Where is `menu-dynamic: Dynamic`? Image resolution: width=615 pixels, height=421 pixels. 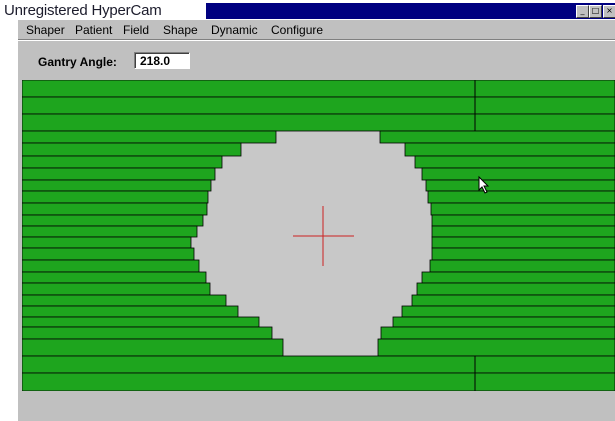
menu-dynamic: Dynamic is located at coordinates (234, 30).